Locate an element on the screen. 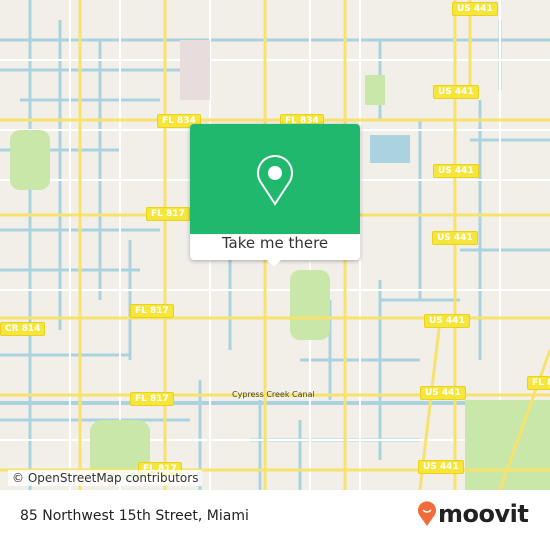  canal-label: Cypress Creek Canal is located at coordinates (273, 394).